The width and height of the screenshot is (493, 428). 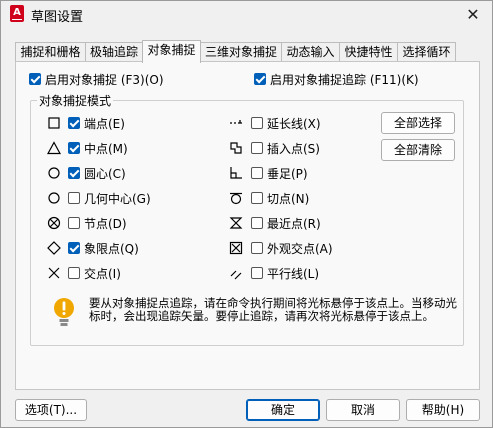 What do you see at coordinates (246, 15) in the screenshot?
I see `title-bar: A 草图设置 ✕` at bounding box center [246, 15].